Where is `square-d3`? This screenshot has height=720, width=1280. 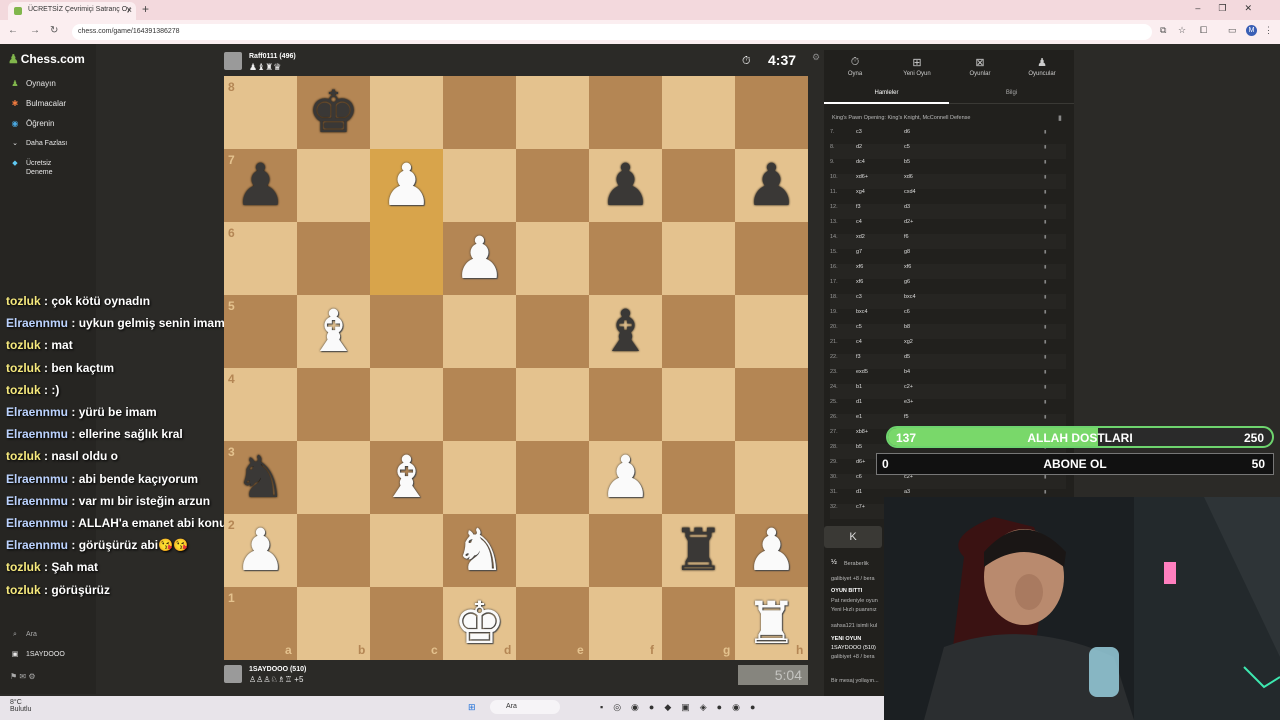 square-d3 is located at coordinates (479, 477).